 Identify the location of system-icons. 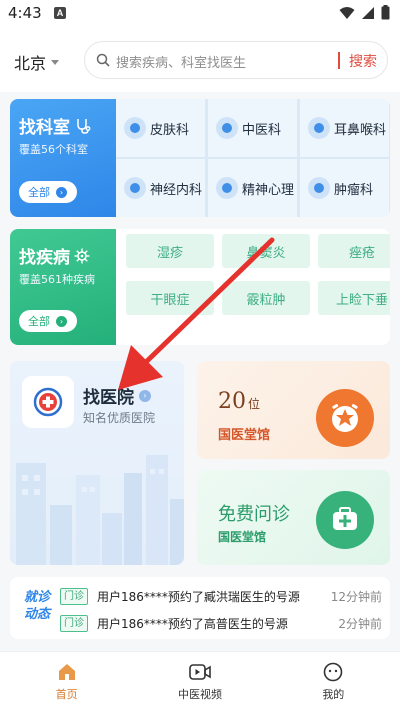
(364, 12).